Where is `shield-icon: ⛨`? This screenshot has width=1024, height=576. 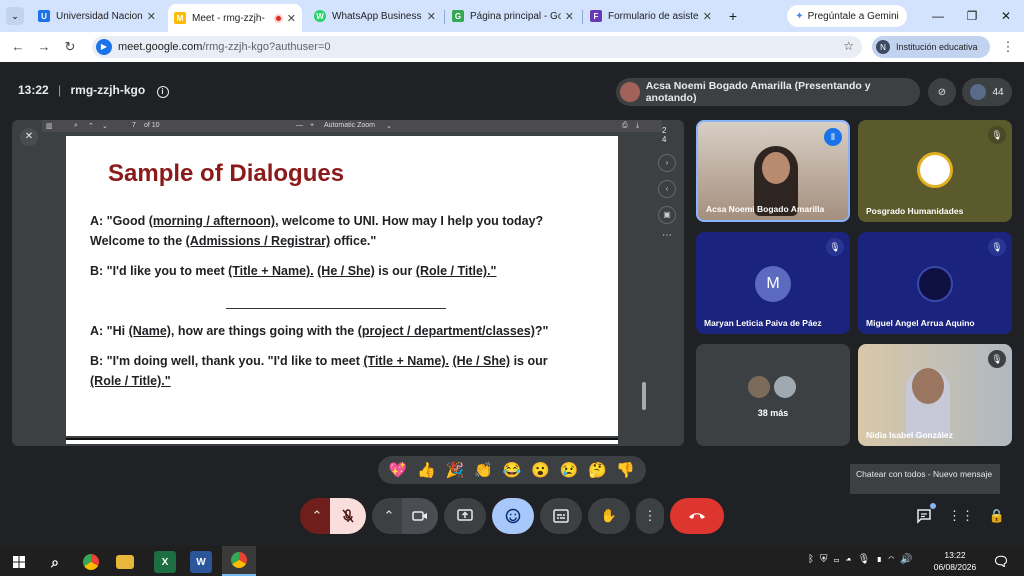
shield-icon: ⛨ is located at coordinates (827, 559).